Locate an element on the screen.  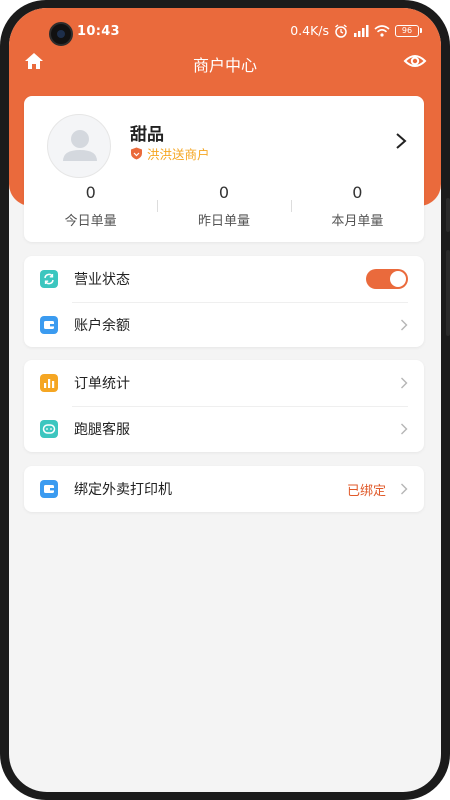
order-stats: 0 今日单量 0 昨日单量 0 本月单量 is located at coordinates (224, 207).